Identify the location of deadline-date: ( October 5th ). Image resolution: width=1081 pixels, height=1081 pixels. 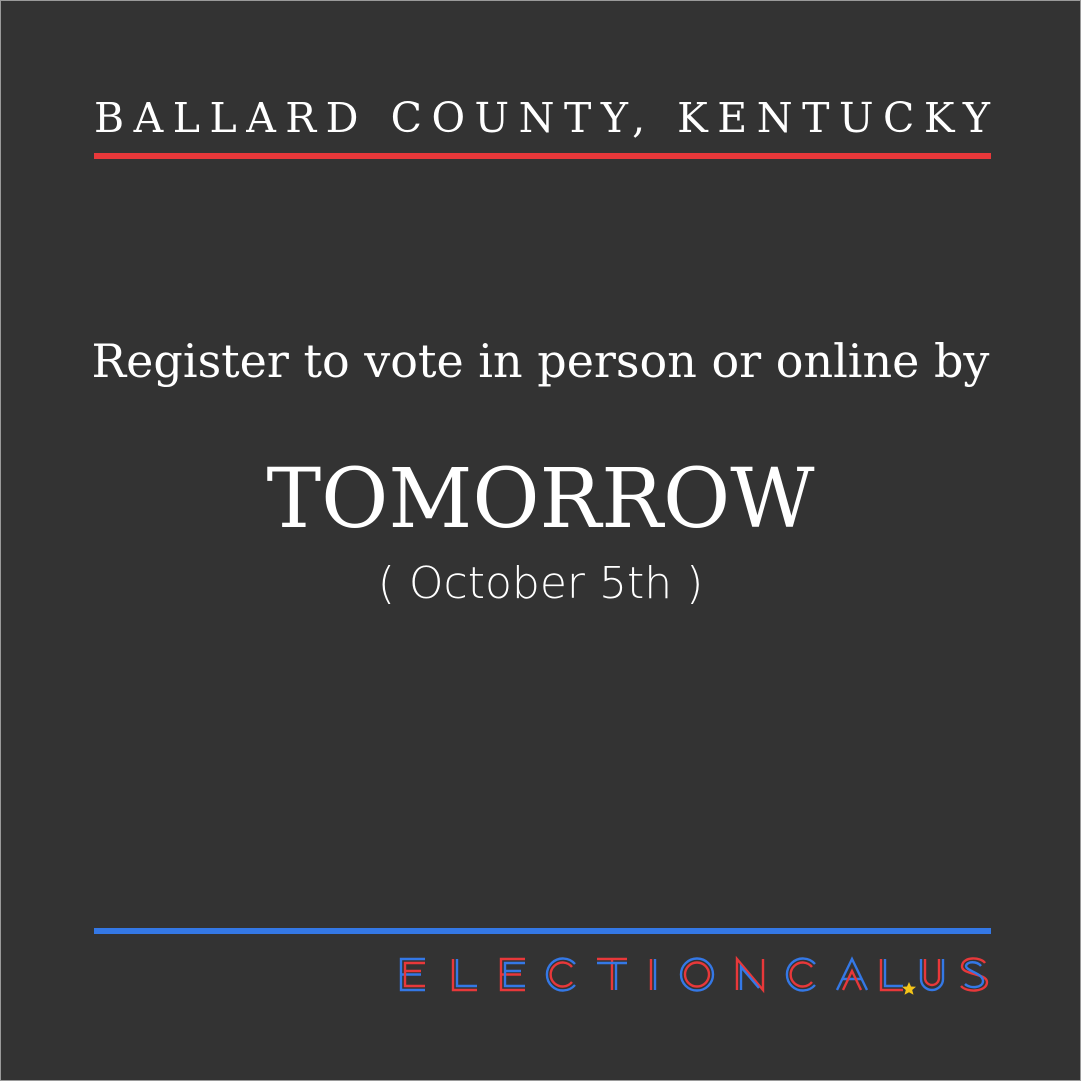
(540, 583).